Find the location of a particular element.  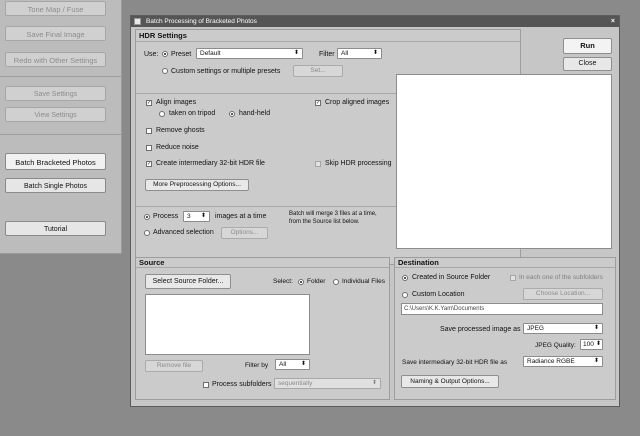

merge-note-line2: from the Source list below. is located at coordinates (324, 222).